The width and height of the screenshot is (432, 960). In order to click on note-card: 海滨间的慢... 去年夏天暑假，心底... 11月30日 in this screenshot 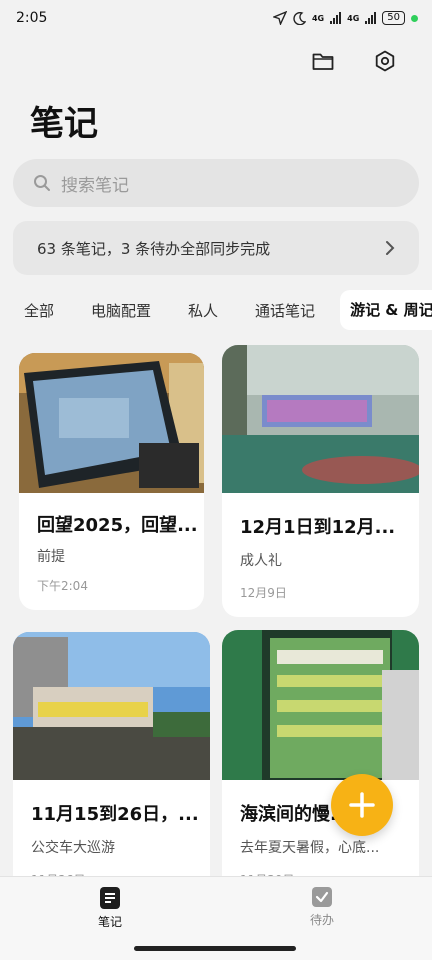, I will do `click(320, 761)`.